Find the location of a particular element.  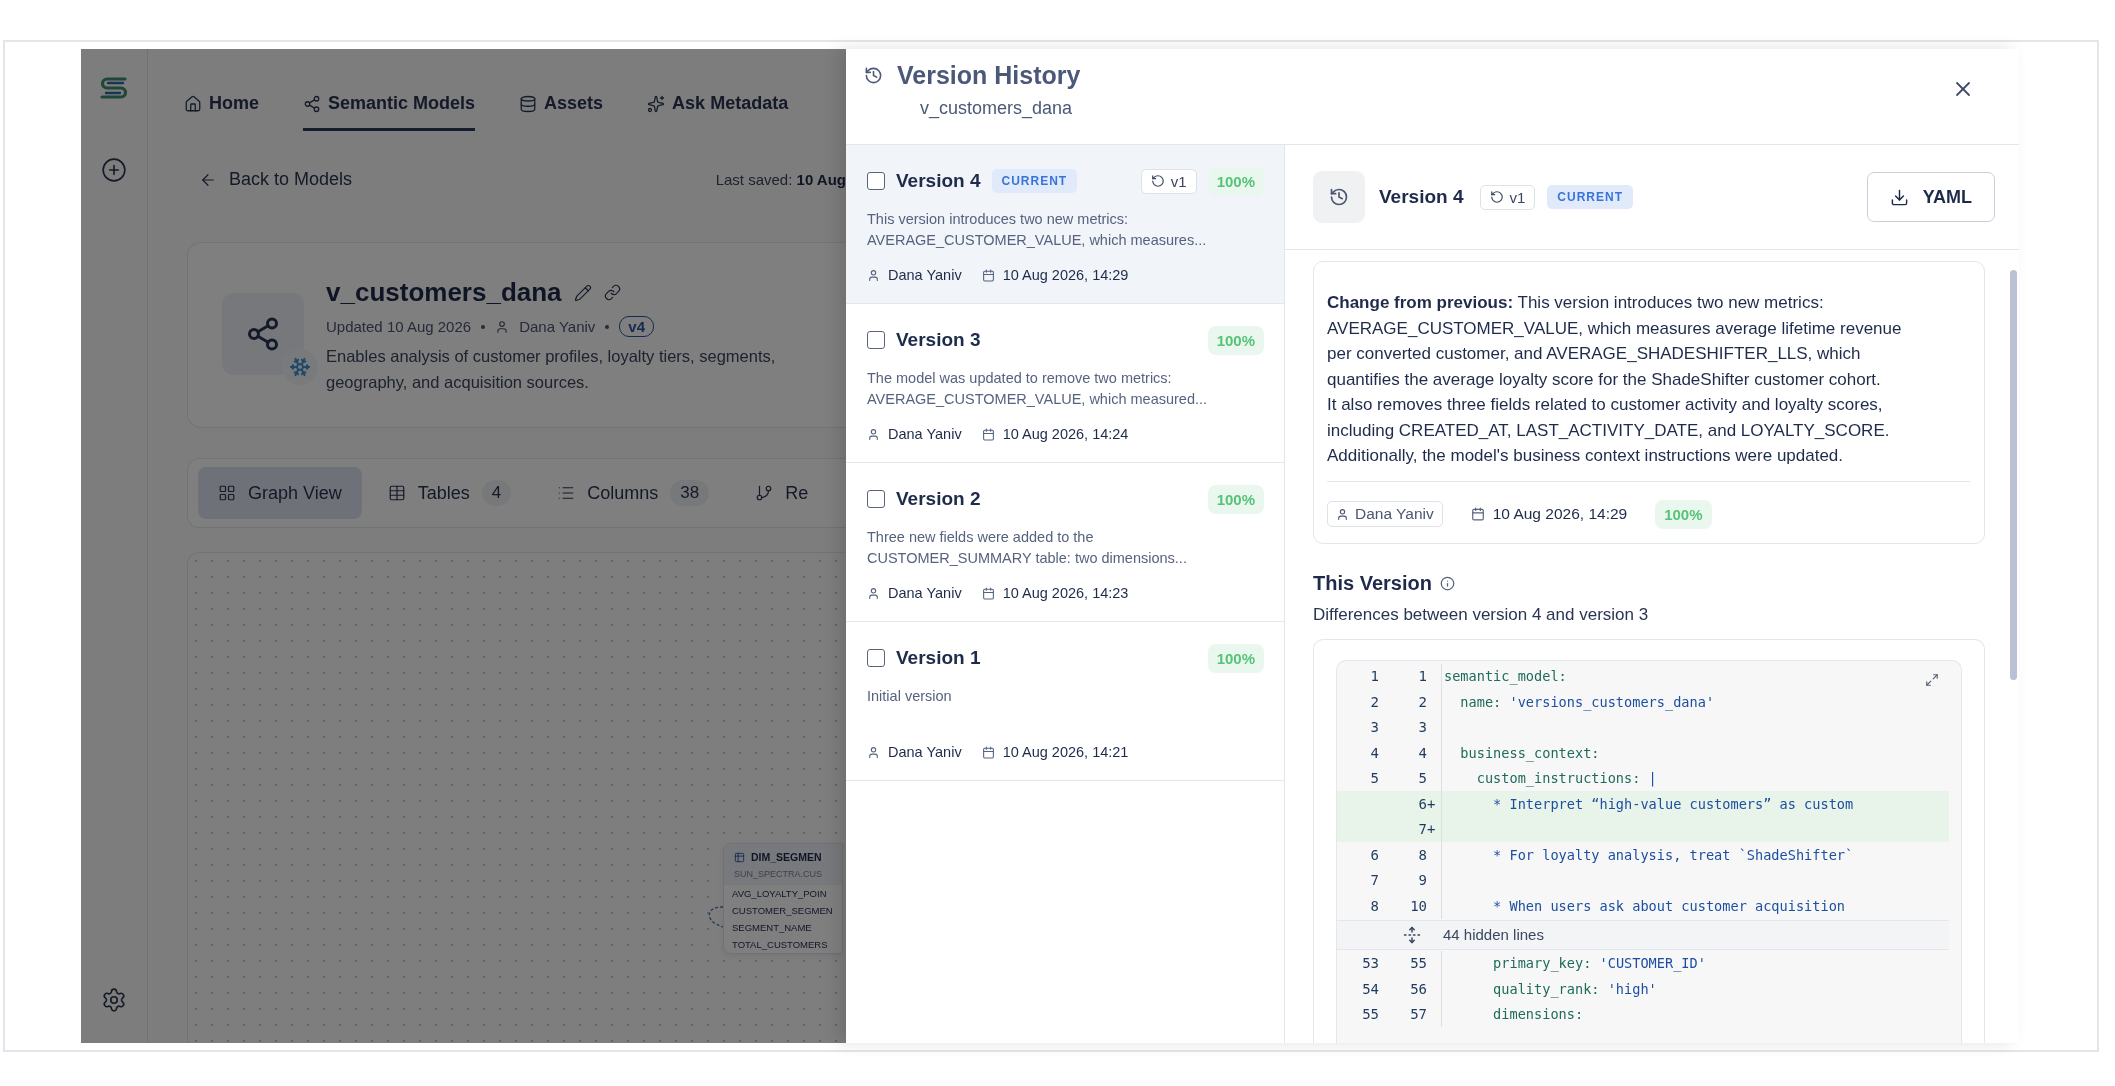

code-line: semantic_model: is located at coordinates (1504, 676).